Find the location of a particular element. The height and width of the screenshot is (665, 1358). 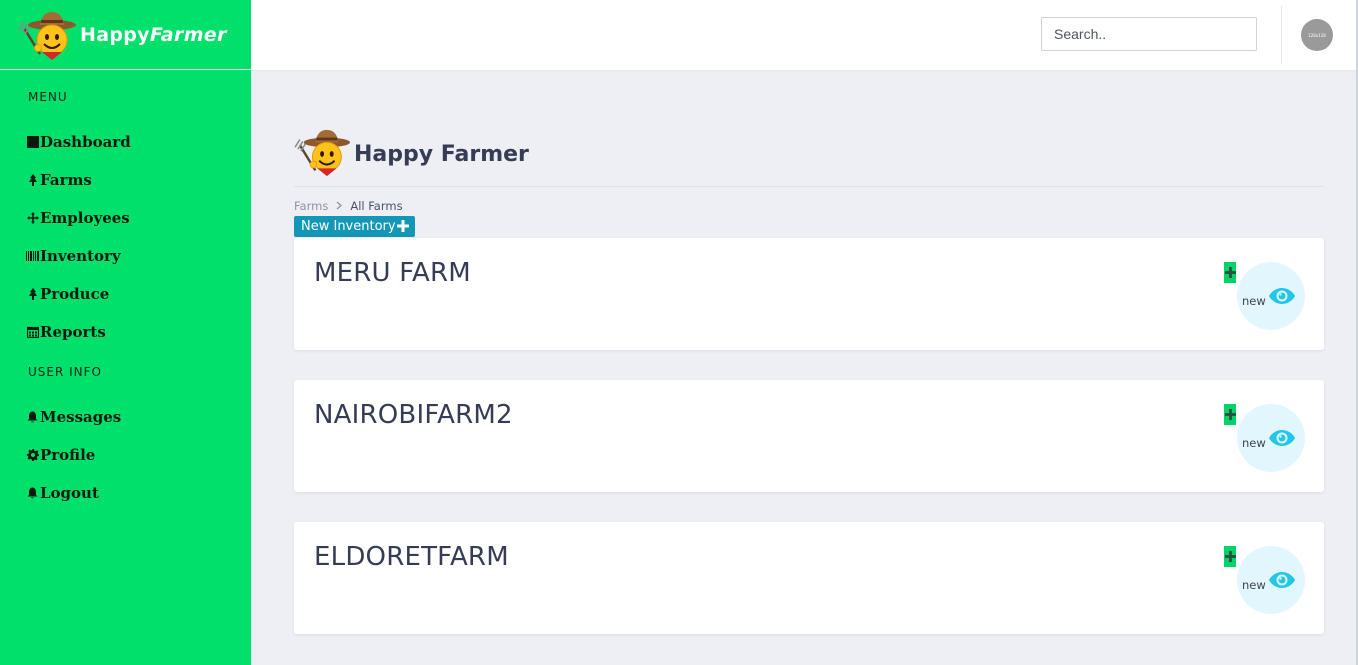

sidebar-item-label: Reports is located at coordinates (73, 332).